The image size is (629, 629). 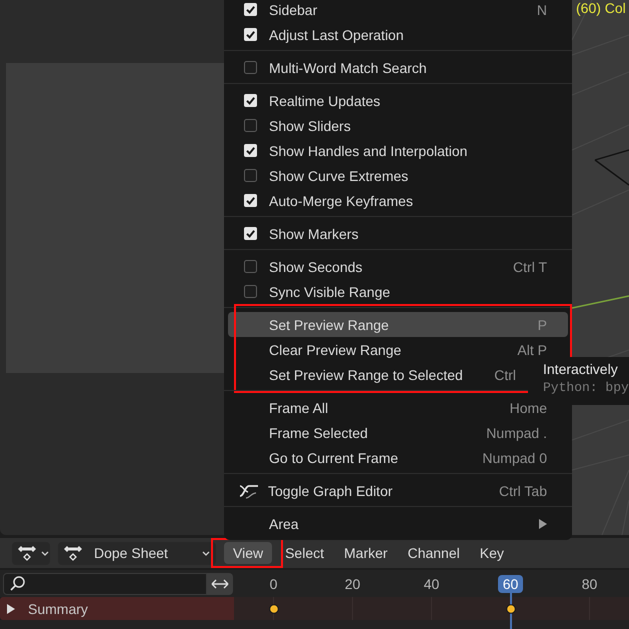 I want to click on current-frame-badge: 60, so click(x=511, y=583).